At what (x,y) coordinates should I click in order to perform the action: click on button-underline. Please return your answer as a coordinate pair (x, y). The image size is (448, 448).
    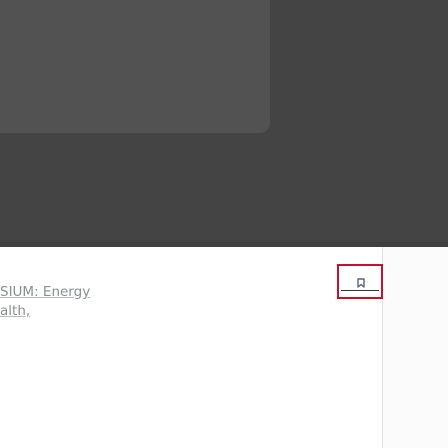
    Looking at the image, I should click on (360, 290).